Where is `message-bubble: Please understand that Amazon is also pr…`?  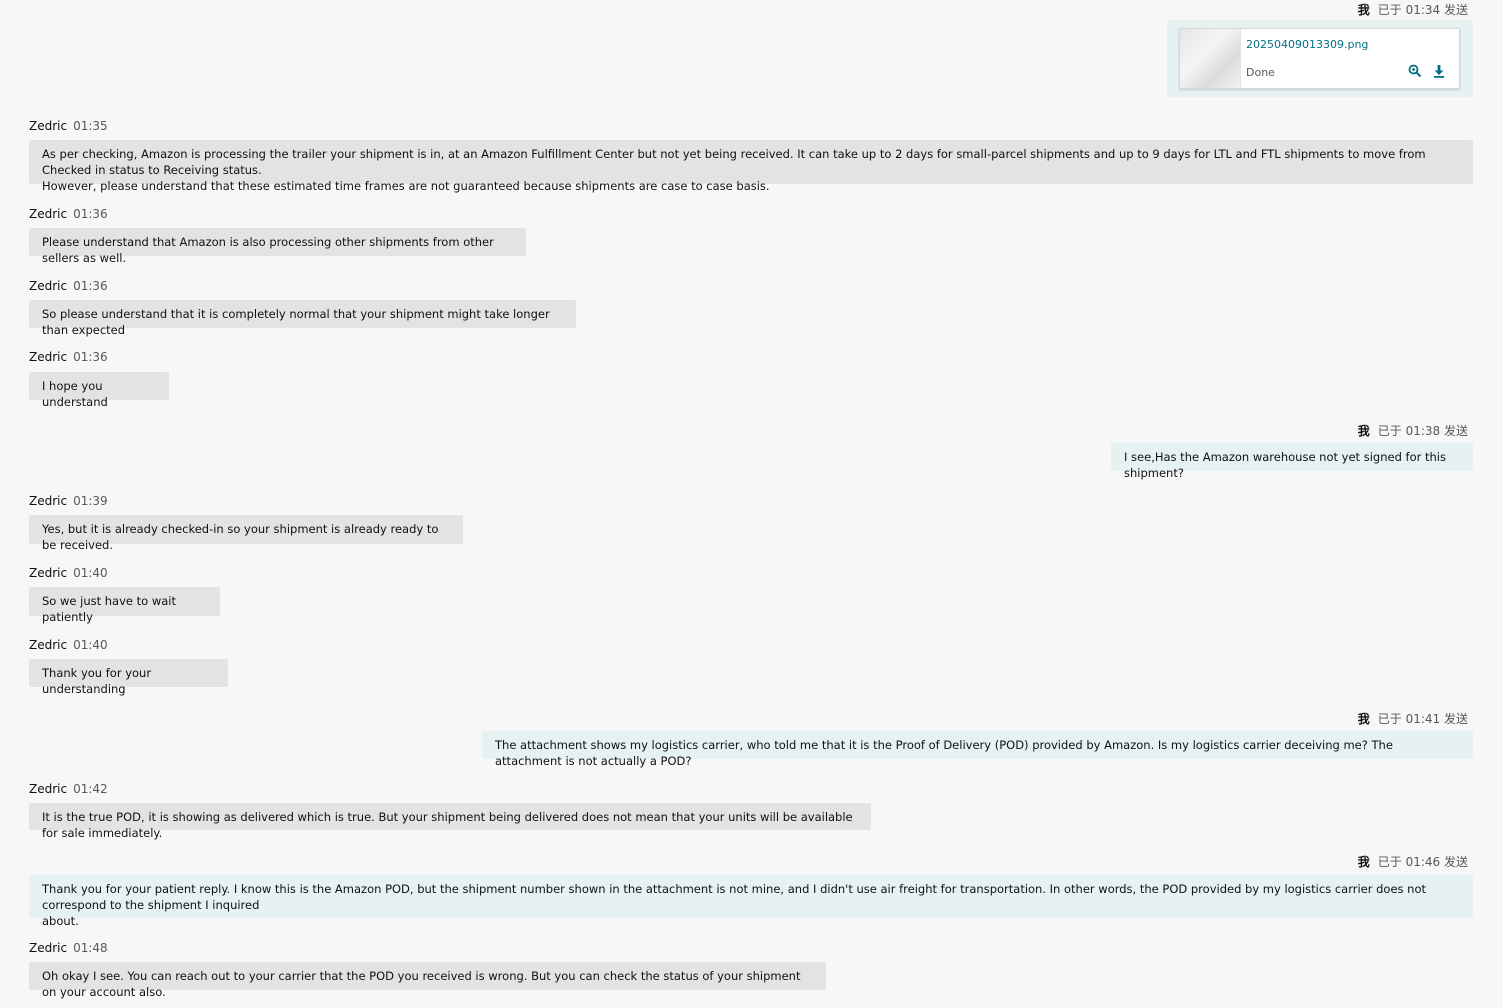 message-bubble: Please understand that Amazon is also pr… is located at coordinates (277, 246).